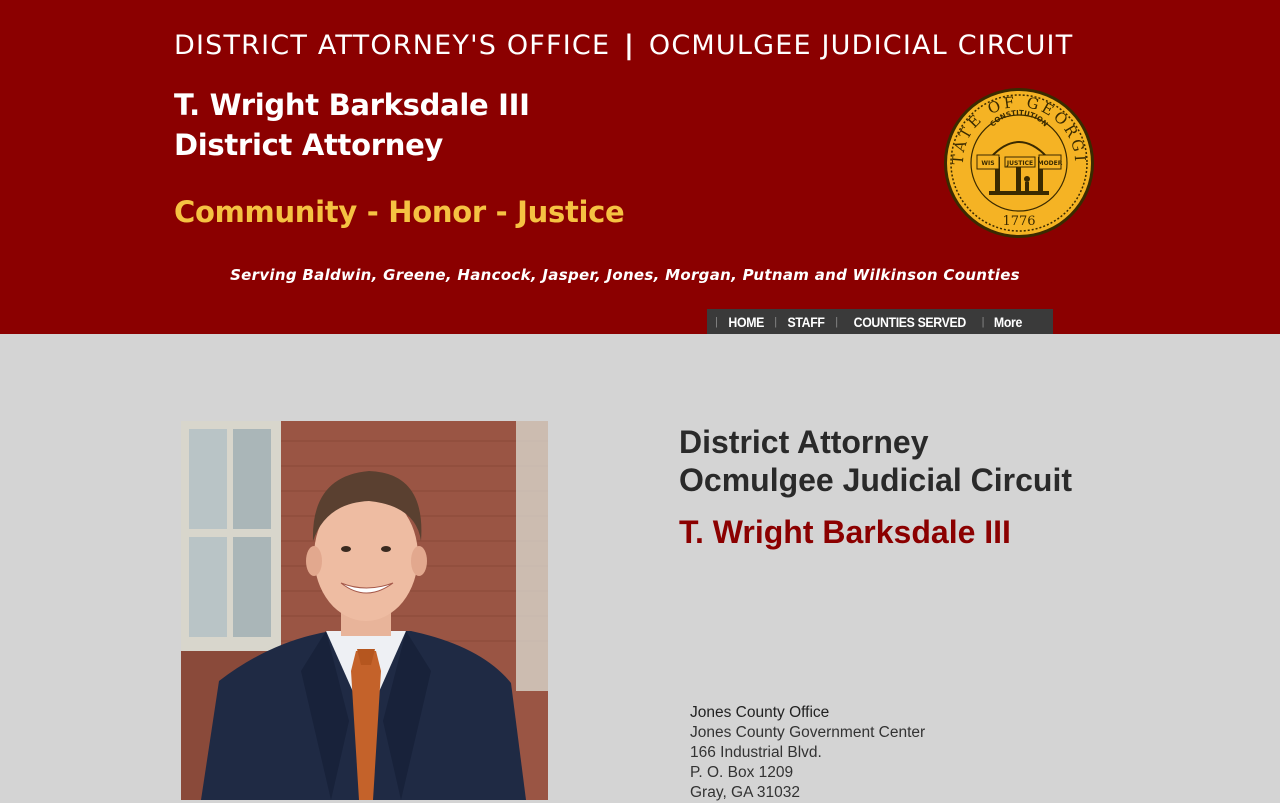 Image resolution: width=1280 pixels, height=803 pixels. Describe the element at coordinates (808, 732) in the screenshot. I see `address-line: Jones County Government Center` at that location.